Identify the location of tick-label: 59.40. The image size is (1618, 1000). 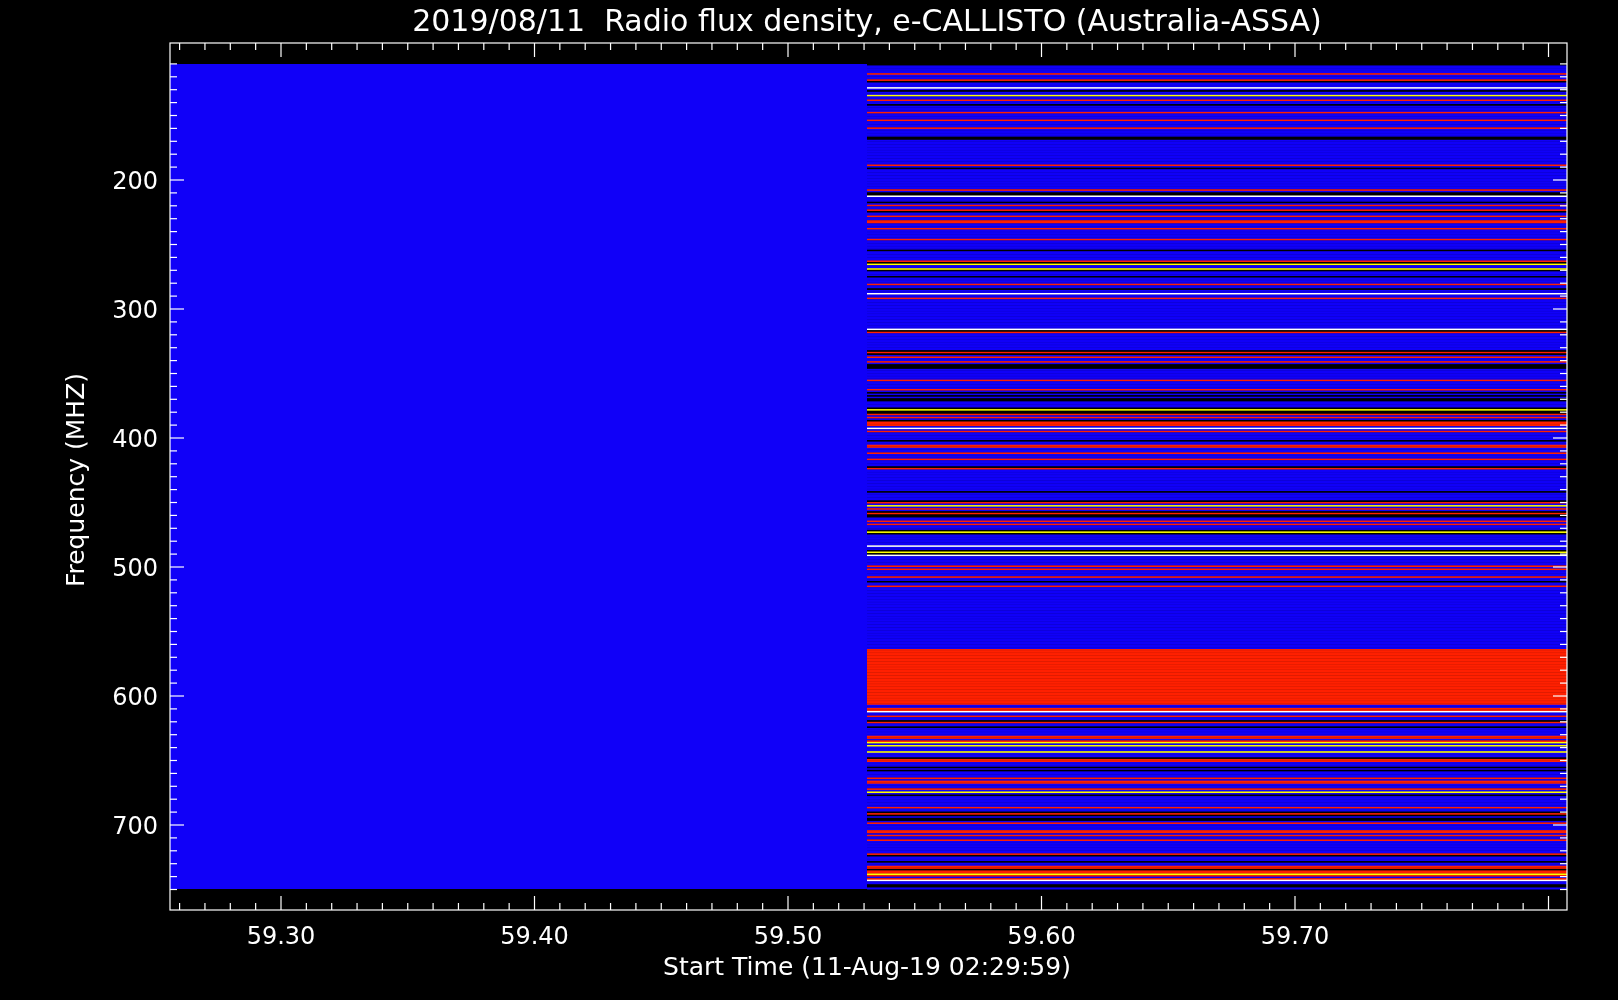
(534, 936).